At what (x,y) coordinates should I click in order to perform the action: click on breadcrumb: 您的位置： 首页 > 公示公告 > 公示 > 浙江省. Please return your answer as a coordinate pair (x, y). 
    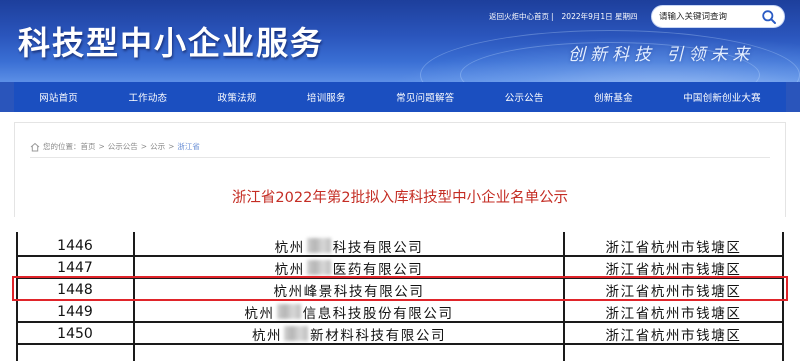
    Looking at the image, I should click on (115, 146).